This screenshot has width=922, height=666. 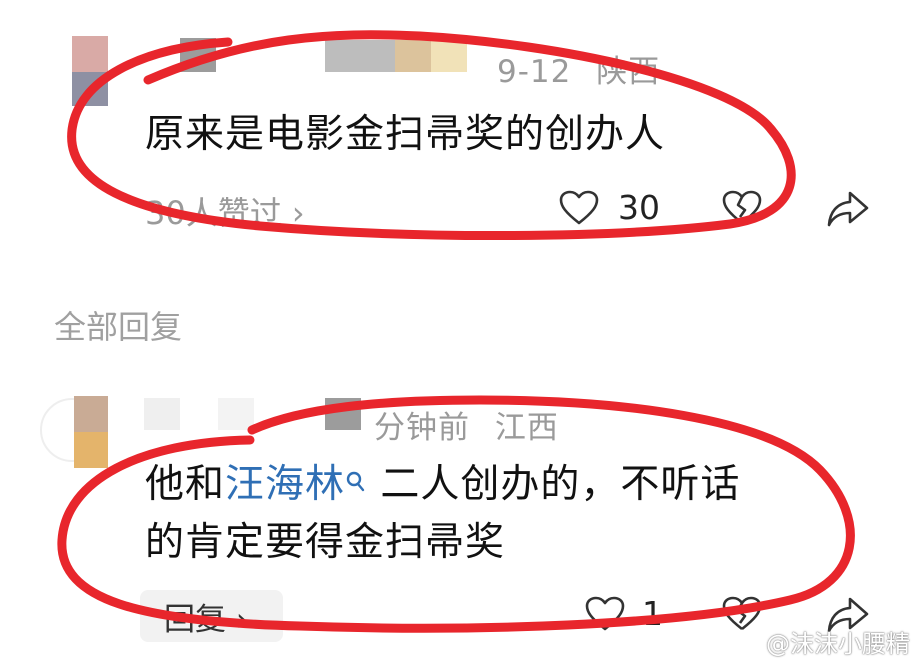 What do you see at coordinates (206, 620) in the screenshot?
I see `reply-button-label: 回复 ›` at bounding box center [206, 620].